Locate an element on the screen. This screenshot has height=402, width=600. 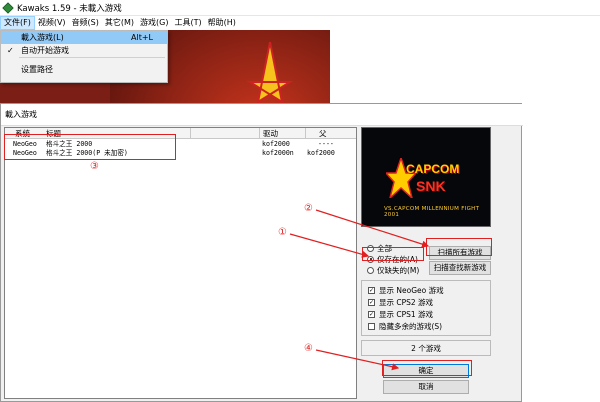
radio-available-dot is located at coordinates (370, 259).